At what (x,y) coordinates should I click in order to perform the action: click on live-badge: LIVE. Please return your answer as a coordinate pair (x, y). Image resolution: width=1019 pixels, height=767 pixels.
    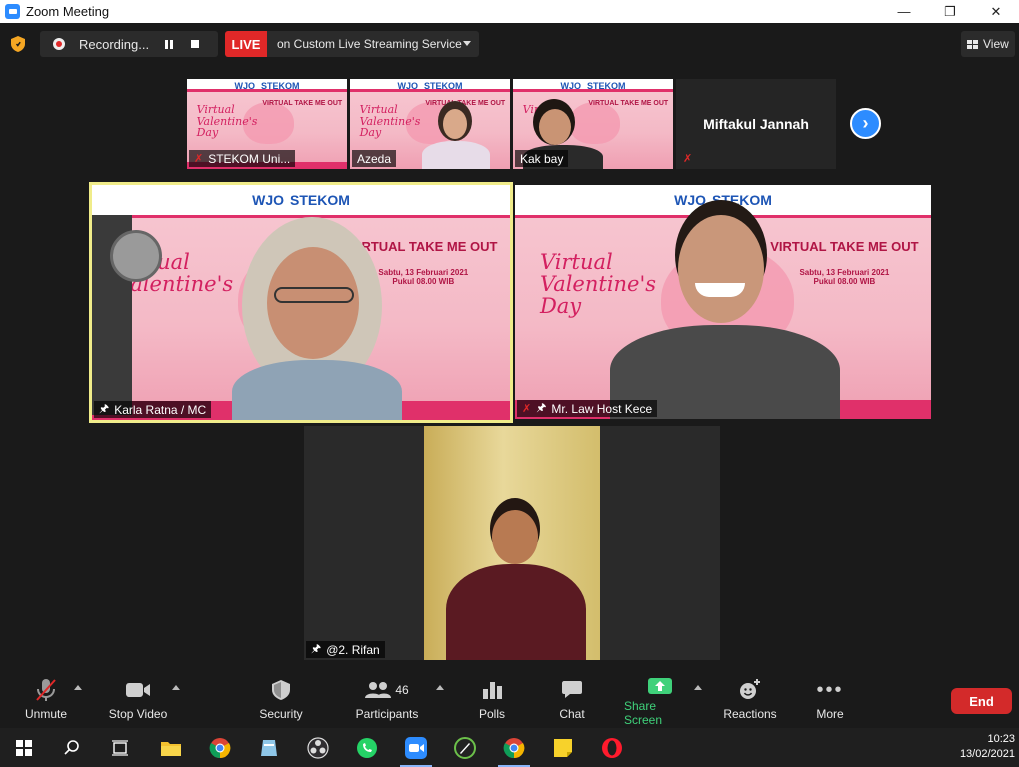
    Looking at the image, I should click on (246, 44).